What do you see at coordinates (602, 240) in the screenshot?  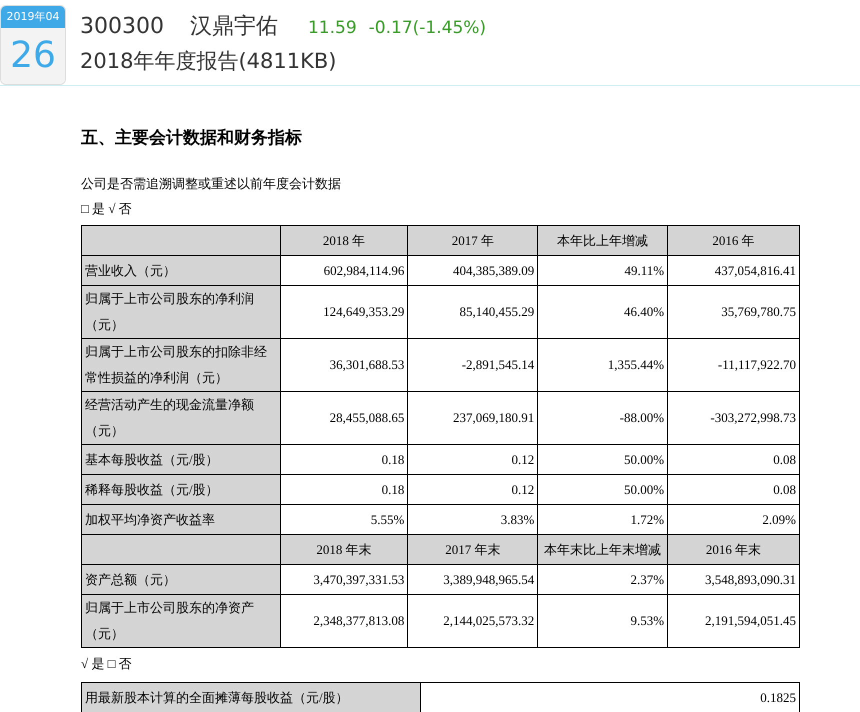 I see `column-header: 本年比上年增减` at bounding box center [602, 240].